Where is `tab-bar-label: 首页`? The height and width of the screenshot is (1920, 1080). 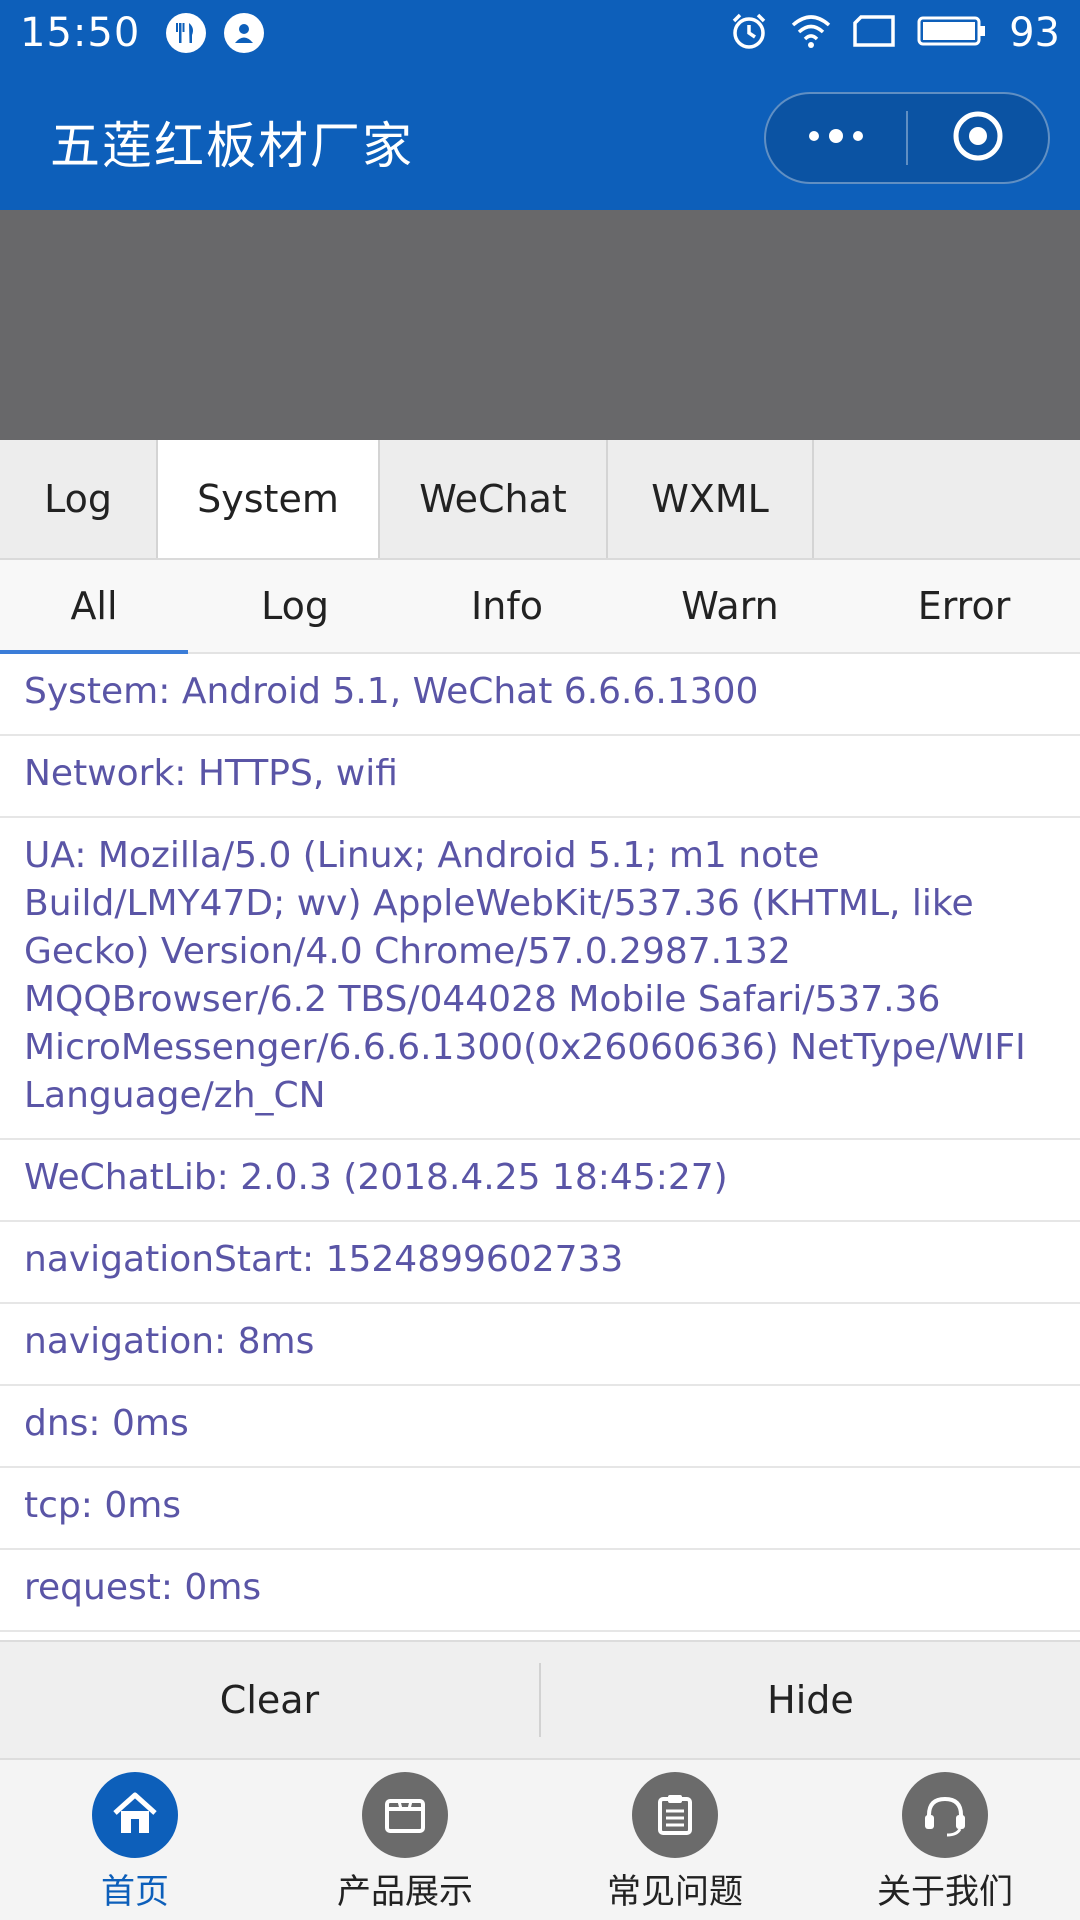
tab-bar-label: 首页 is located at coordinates (135, 1892).